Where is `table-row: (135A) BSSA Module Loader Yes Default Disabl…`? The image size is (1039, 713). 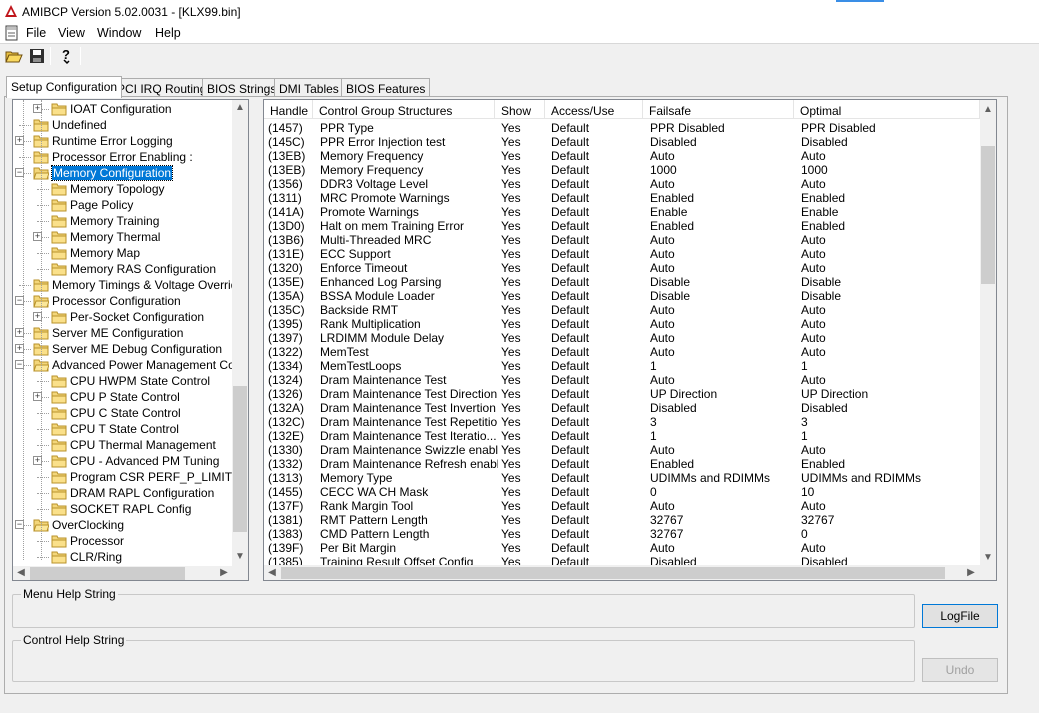
table-row: (135A) BSSA Module Loader Yes Default Disabl… is located at coordinates (622, 296).